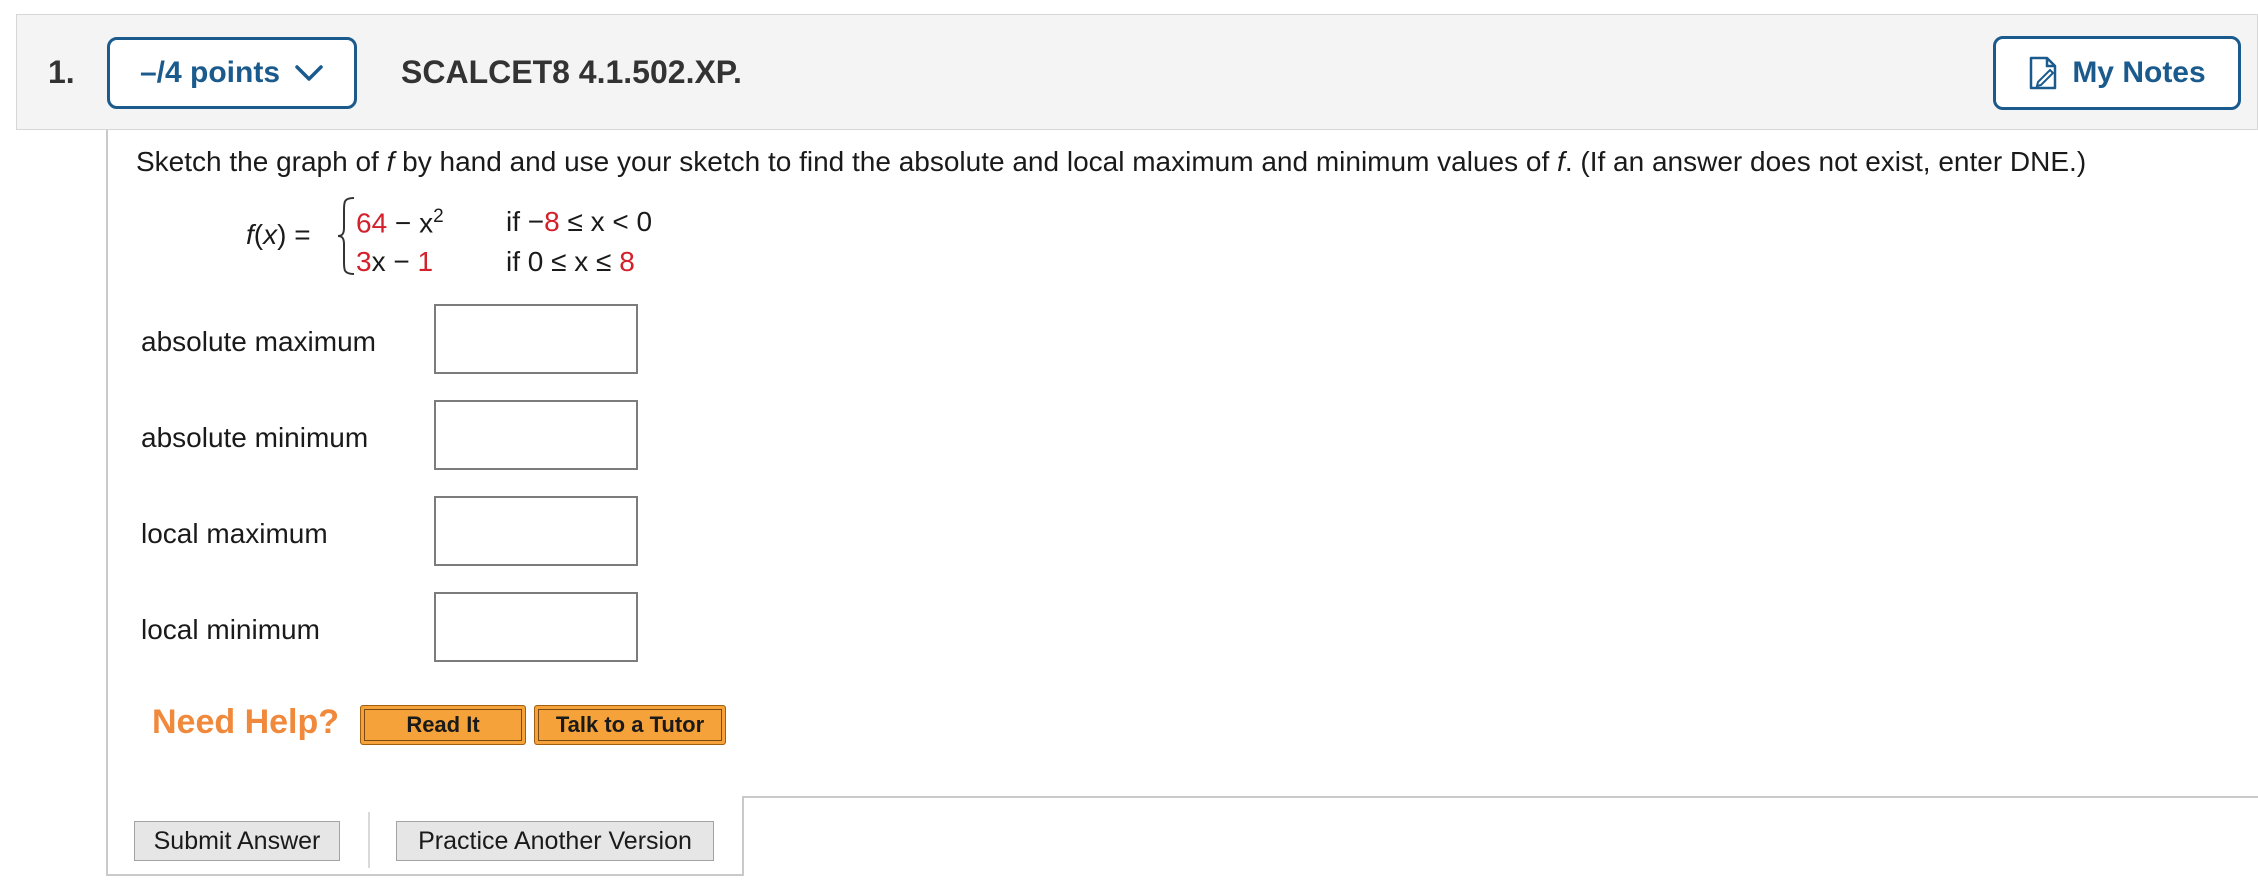 The width and height of the screenshot is (2258, 880). What do you see at coordinates (400, 222) in the screenshot?
I see `case1-expression: 64 − x2` at bounding box center [400, 222].